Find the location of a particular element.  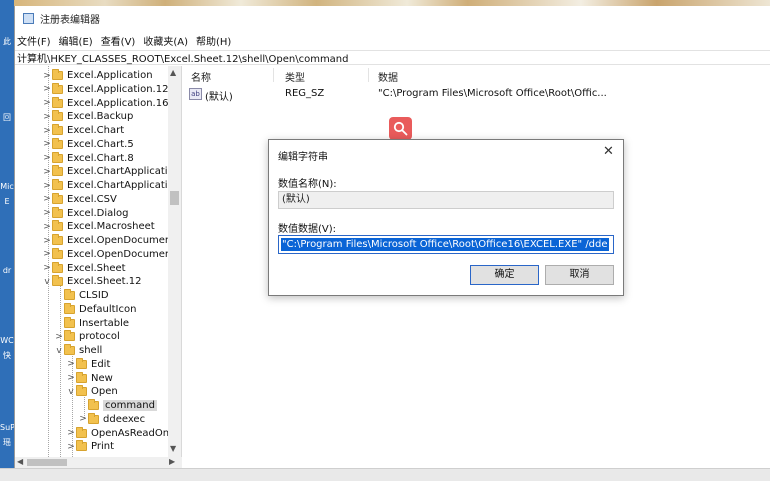

tree-item: > Excel.CSV is located at coordinates (79, 199).